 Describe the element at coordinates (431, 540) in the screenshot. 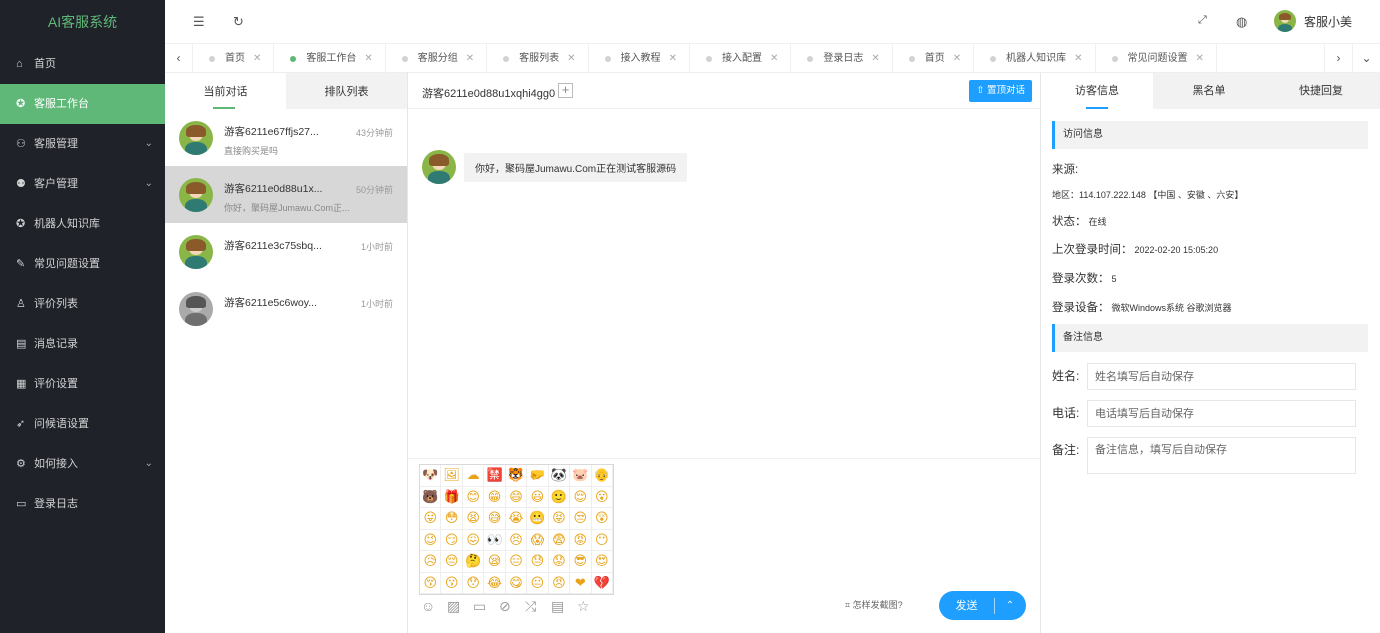

I see `emoji-option: 😉` at that location.